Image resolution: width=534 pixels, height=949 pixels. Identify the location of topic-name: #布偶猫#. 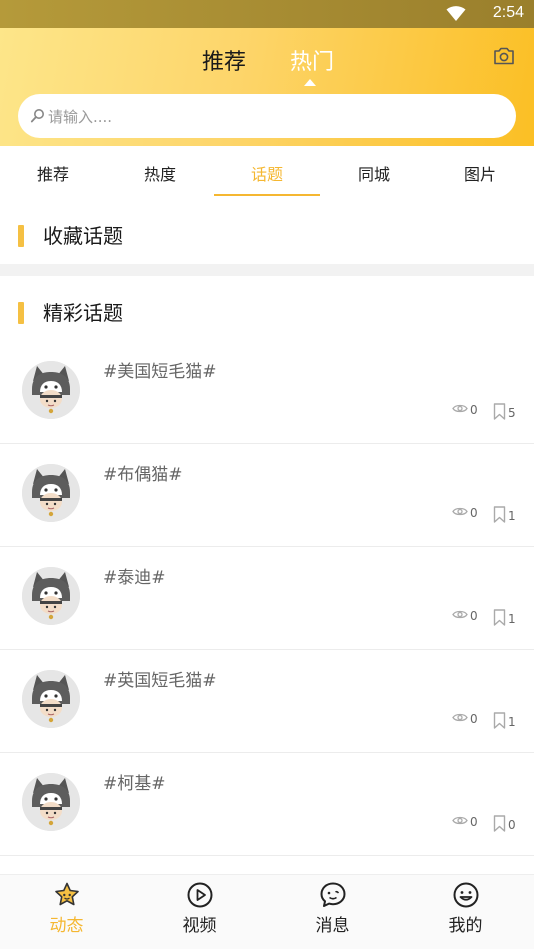
(143, 475).